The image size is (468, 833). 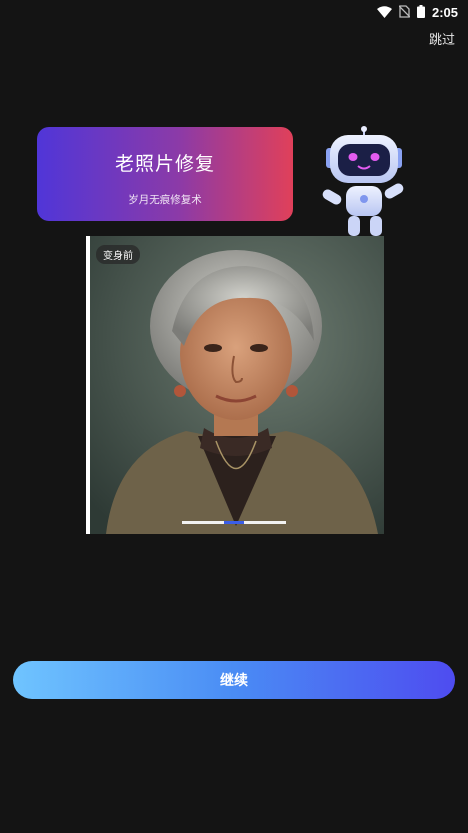 What do you see at coordinates (165, 200) in the screenshot?
I see `feature-subtitle: 岁月无痕修复术` at bounding box center [165, 200].